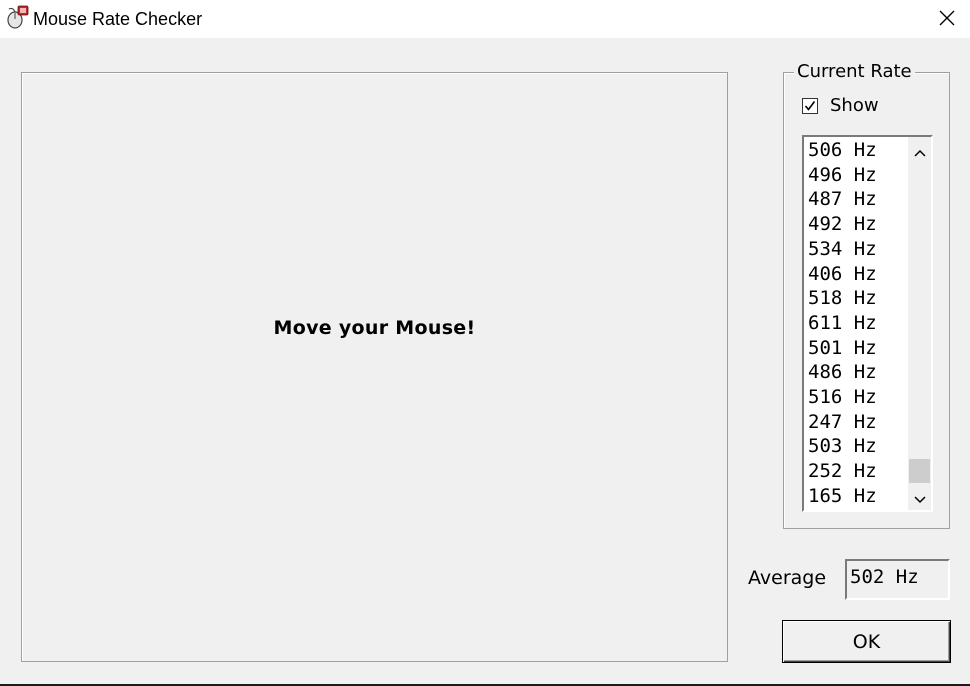  I want to click on current-rate-label: Current Rate, so click(854, 72).